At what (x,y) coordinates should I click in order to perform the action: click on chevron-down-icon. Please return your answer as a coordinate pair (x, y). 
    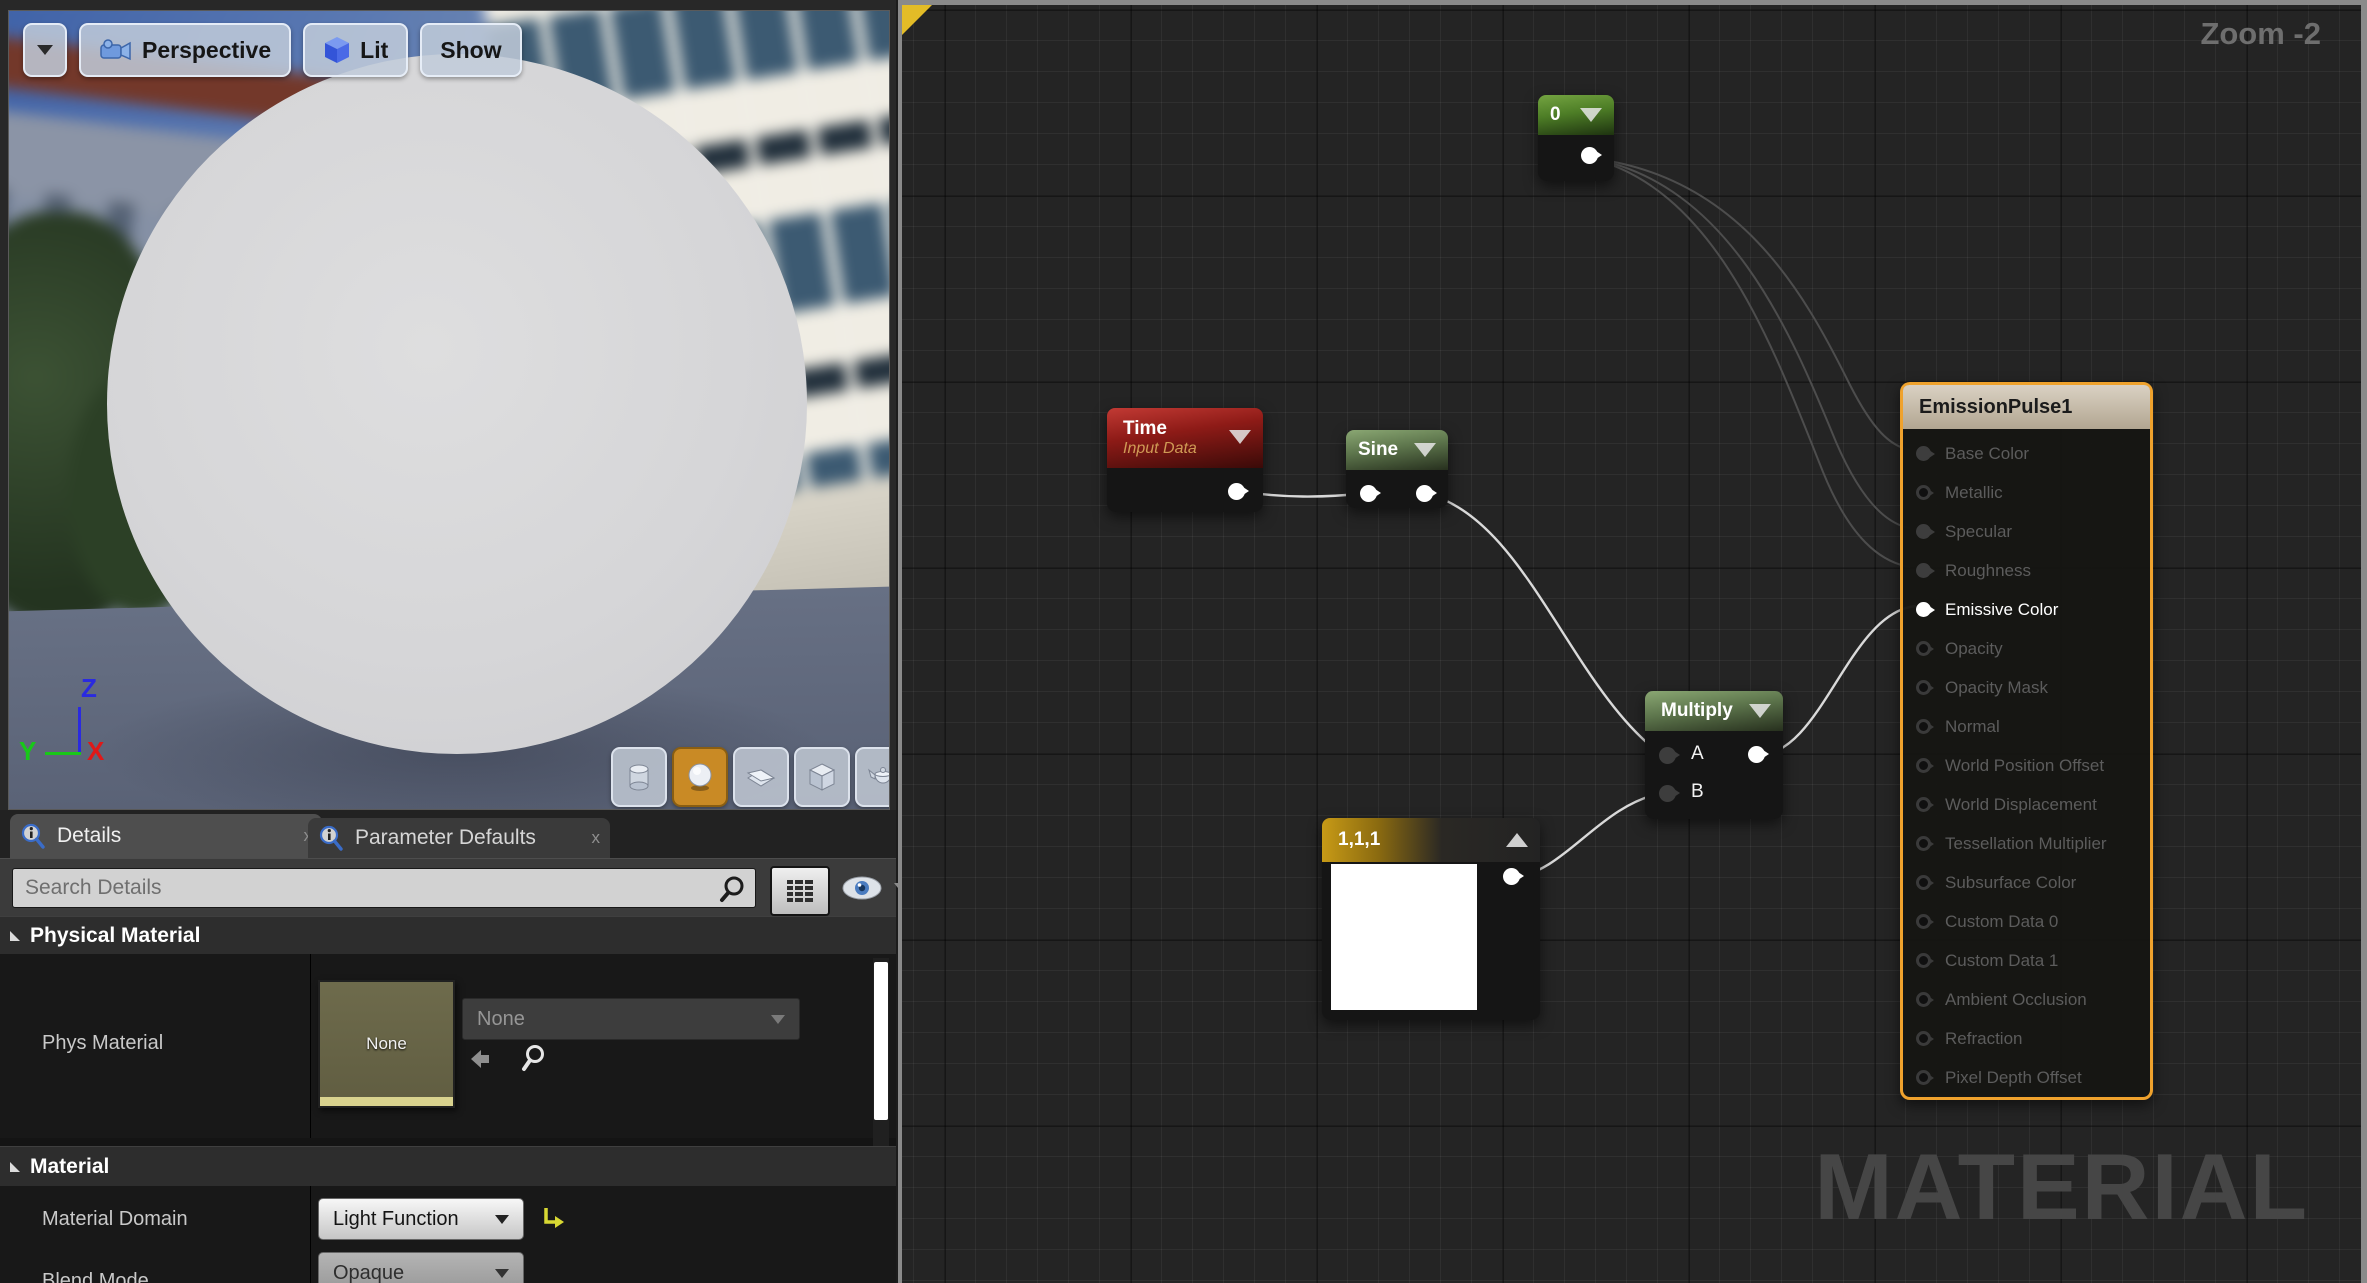
    Looking at the image, I should click on (502, 1273).